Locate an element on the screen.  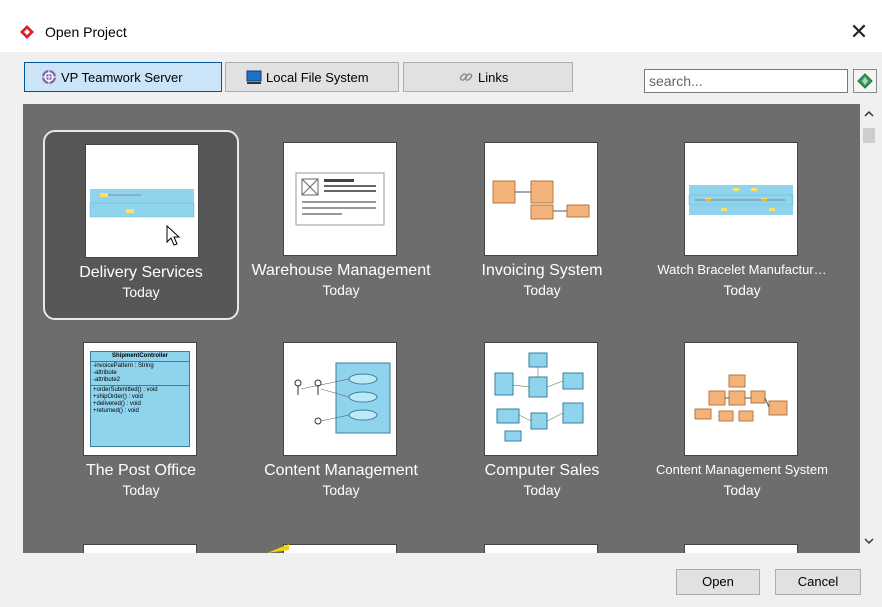
class-operation: +delivered() : void is located at coordinates (117, 404).